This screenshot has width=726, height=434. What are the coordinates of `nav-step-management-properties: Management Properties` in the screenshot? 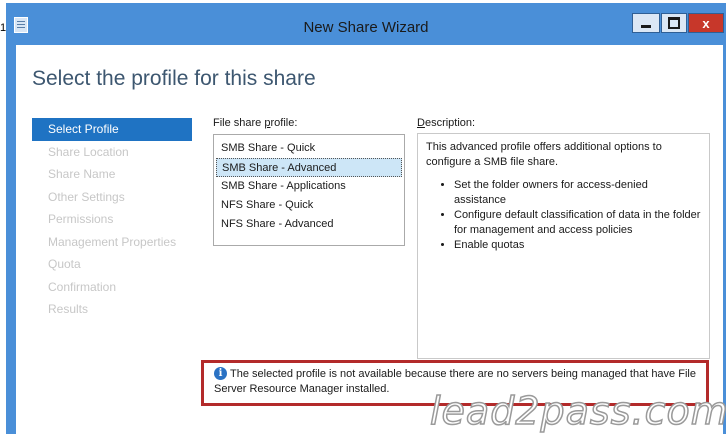 It's located at (112, 241).